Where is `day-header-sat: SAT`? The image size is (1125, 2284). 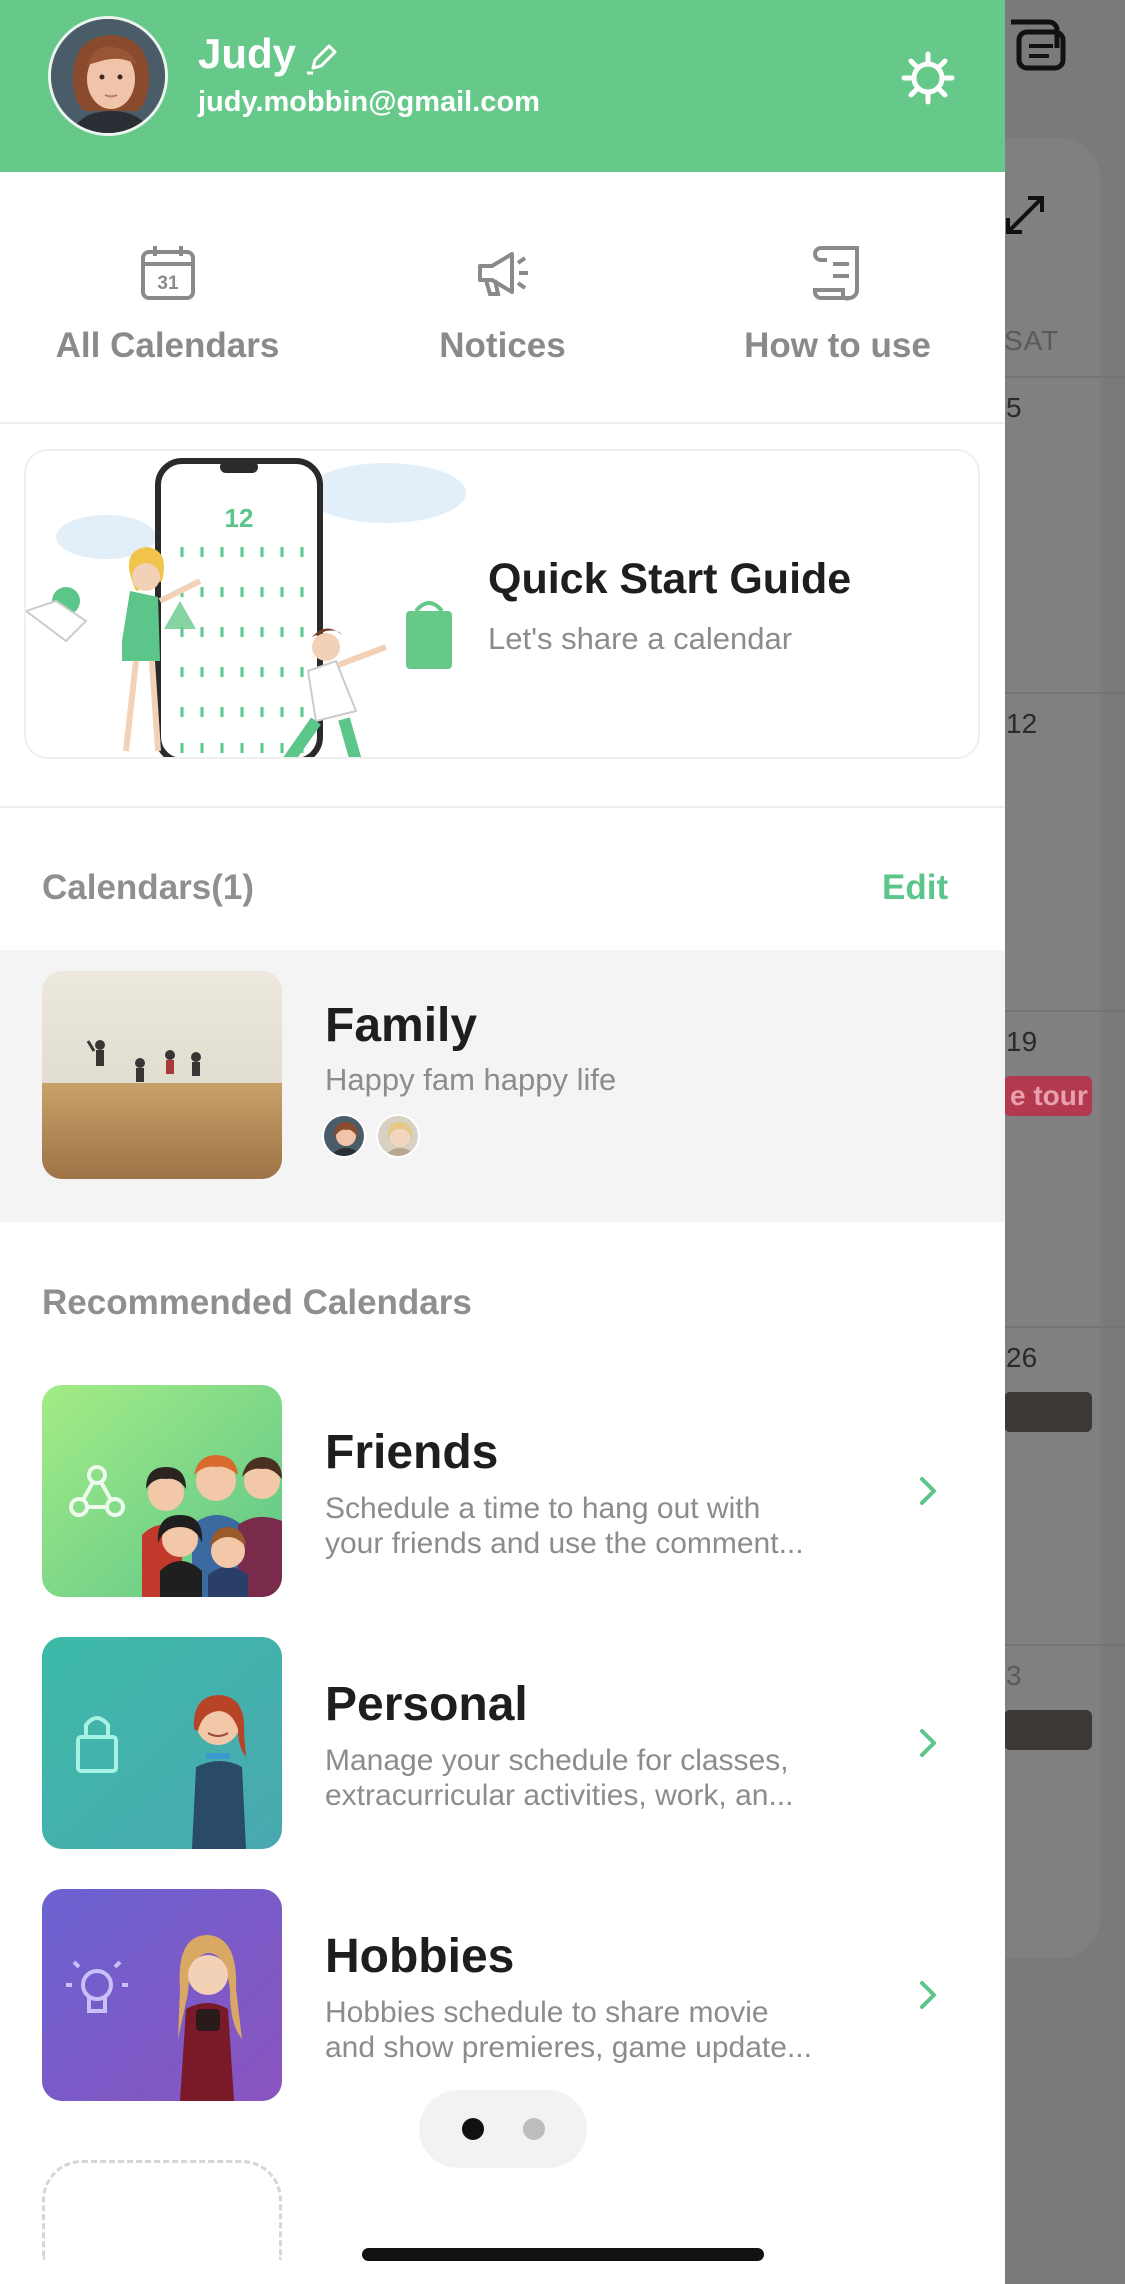 day-header-sat: SAT is located at coordinates (1032, 340).